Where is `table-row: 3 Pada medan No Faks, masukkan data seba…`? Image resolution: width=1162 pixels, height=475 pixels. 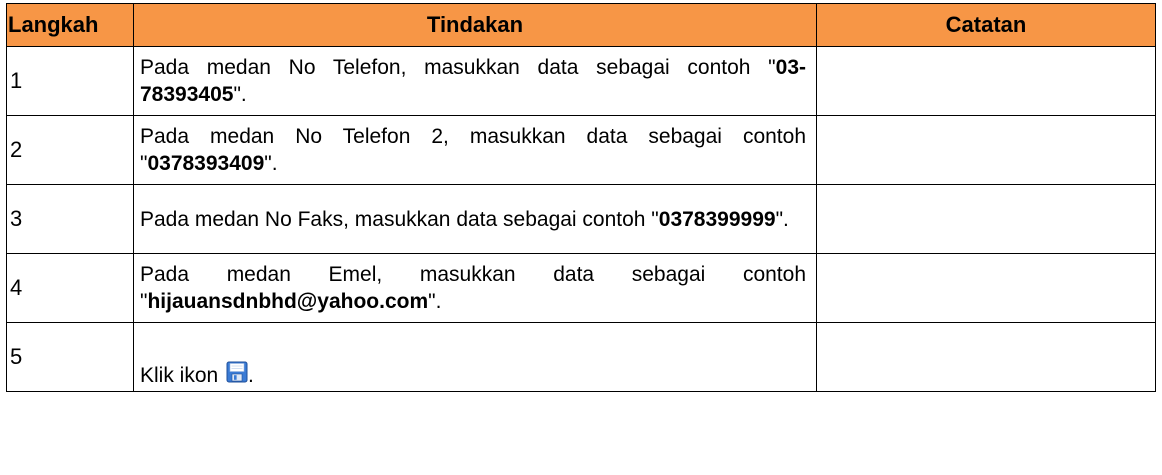 table-row: 3 Pada medan No Faks, masukkan data seba… is located at coordinates (581, 219).